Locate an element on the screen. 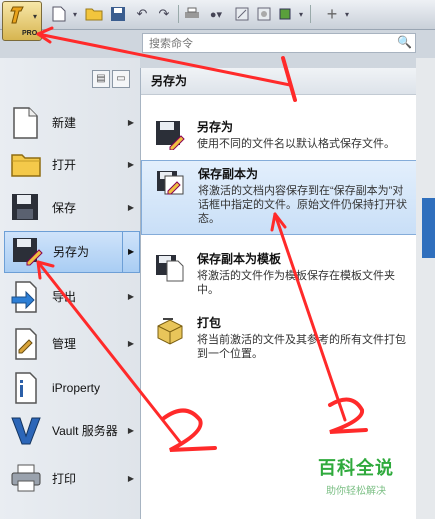 This screenshot has width=435, height=519. background-window-edge is located at coordinates (425, 288).